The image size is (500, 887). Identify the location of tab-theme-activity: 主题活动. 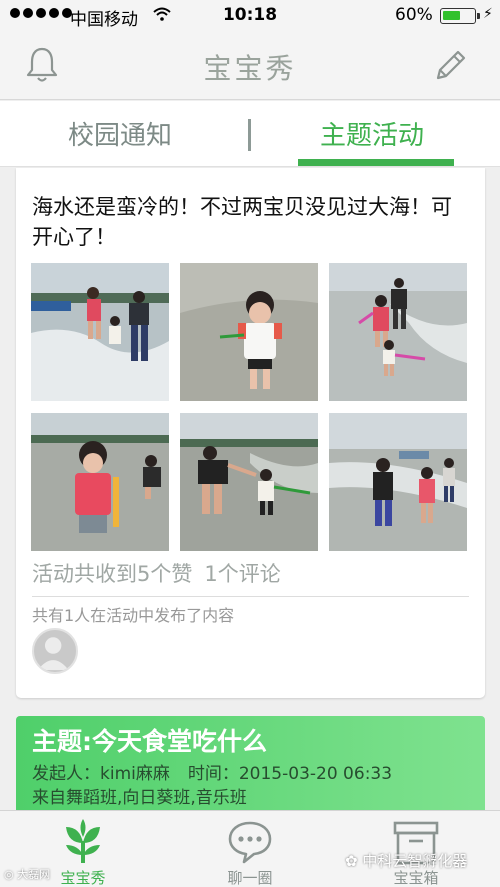
(372, 133).